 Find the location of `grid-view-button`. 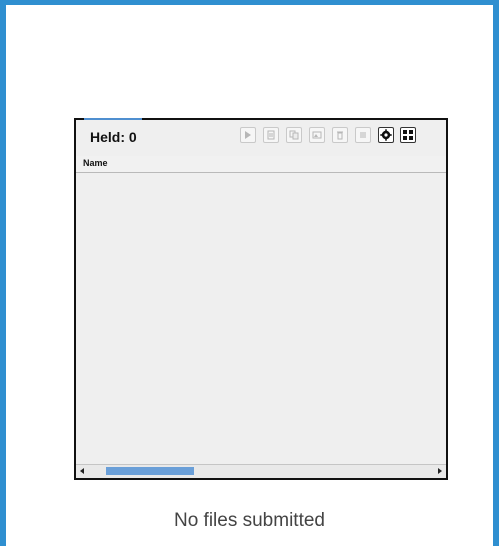

grid-view-button is located at coordinates (408, 135).